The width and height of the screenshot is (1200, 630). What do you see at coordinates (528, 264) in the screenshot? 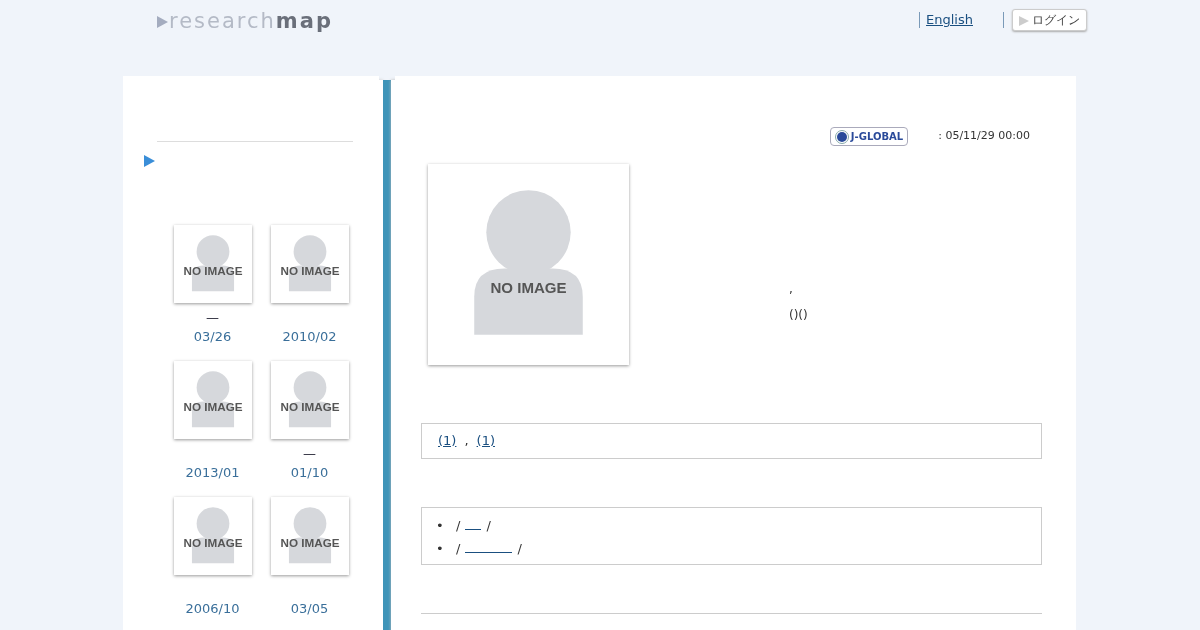
I see `profile-photo: NO IMAGE` at bounding box center [528, 264].